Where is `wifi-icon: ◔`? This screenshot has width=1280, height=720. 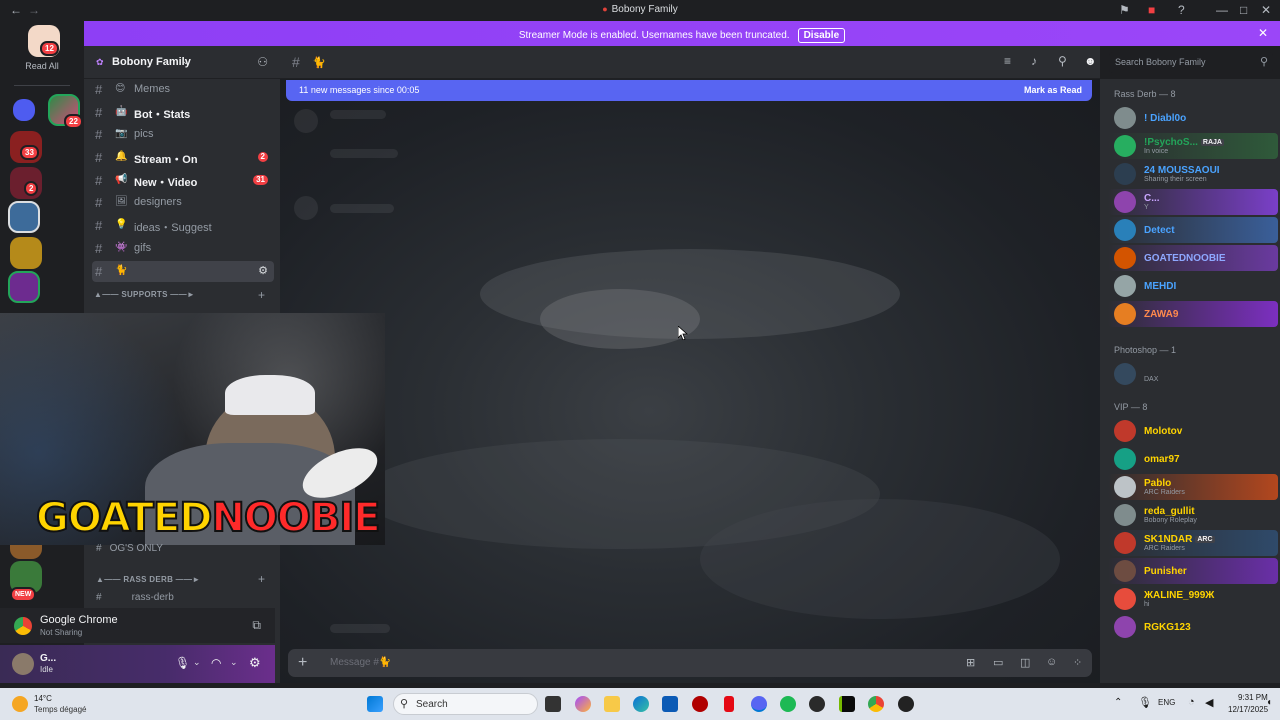
wifi-icon: ◔ is located at coordinates (1191, 702).